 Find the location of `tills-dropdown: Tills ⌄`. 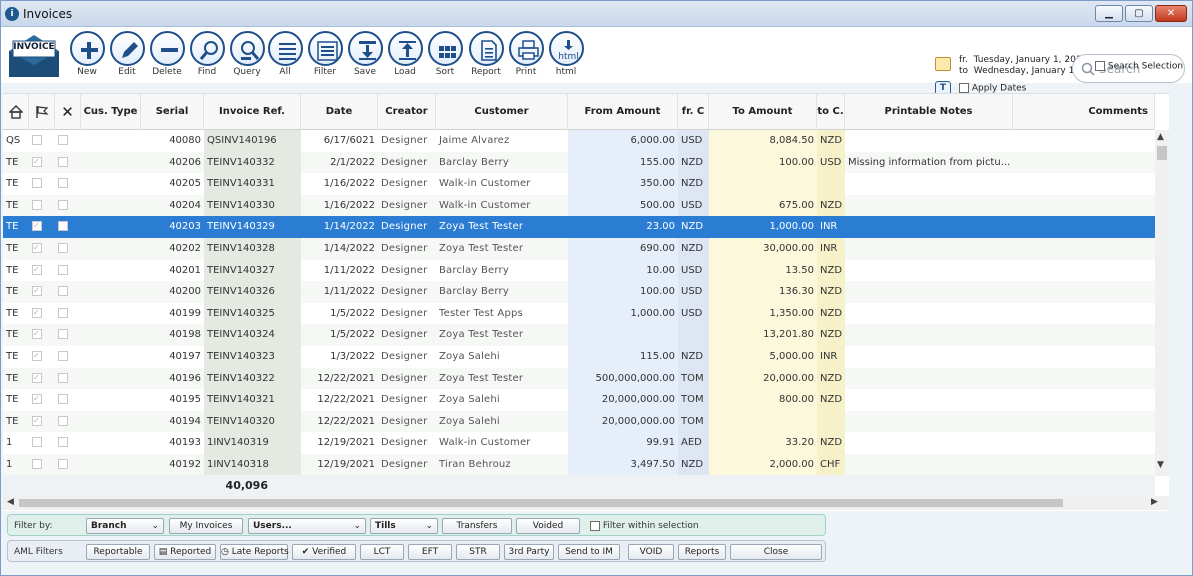

tills-dropdown: Tills ⌄ is located at coordinates (404, 526).